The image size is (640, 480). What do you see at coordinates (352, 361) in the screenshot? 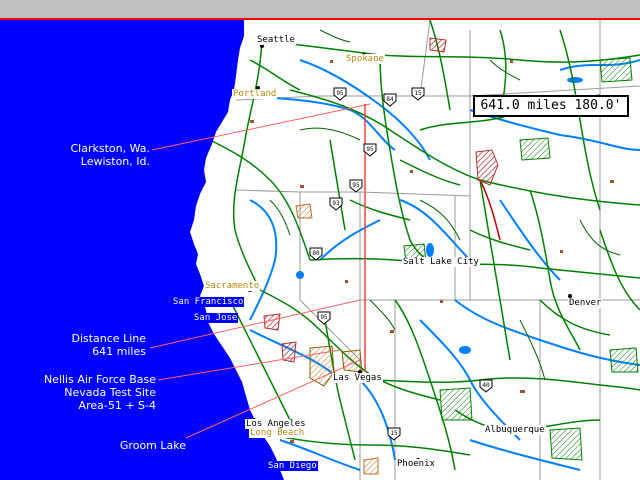
I see `nellis-range` at bounding box center [352, 361].